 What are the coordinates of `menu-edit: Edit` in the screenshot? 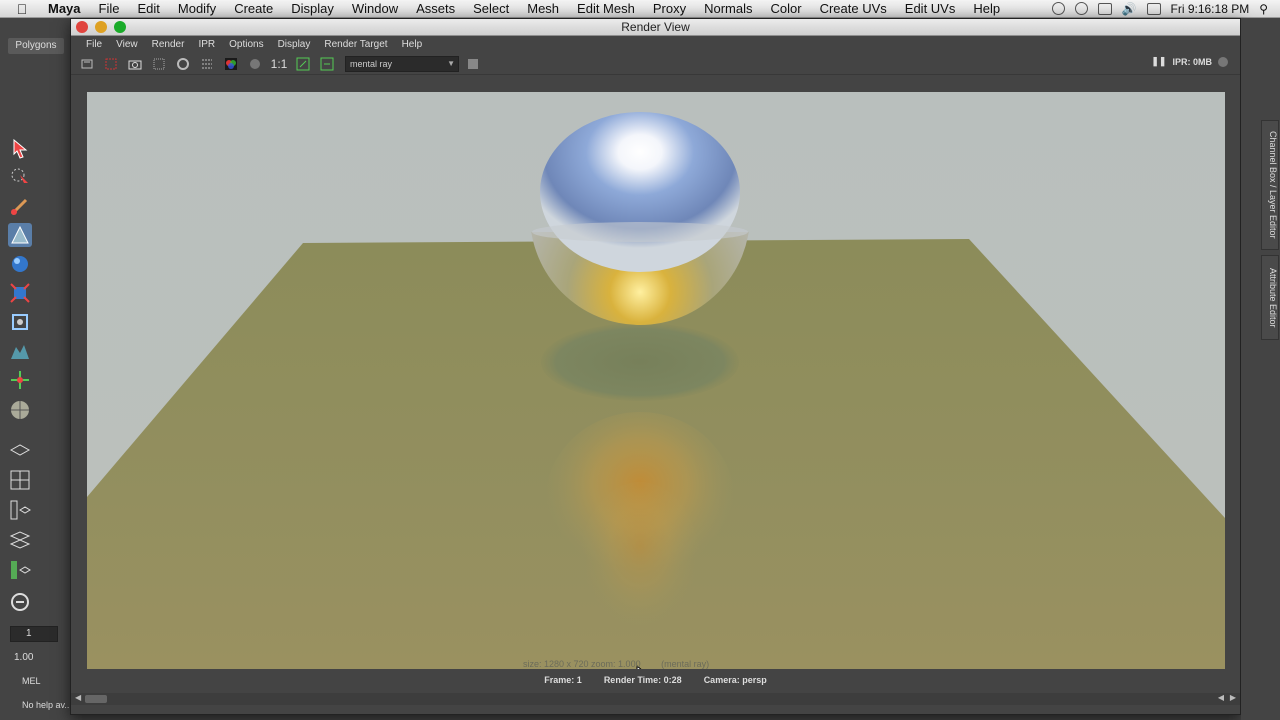 It's located at (148, 9).